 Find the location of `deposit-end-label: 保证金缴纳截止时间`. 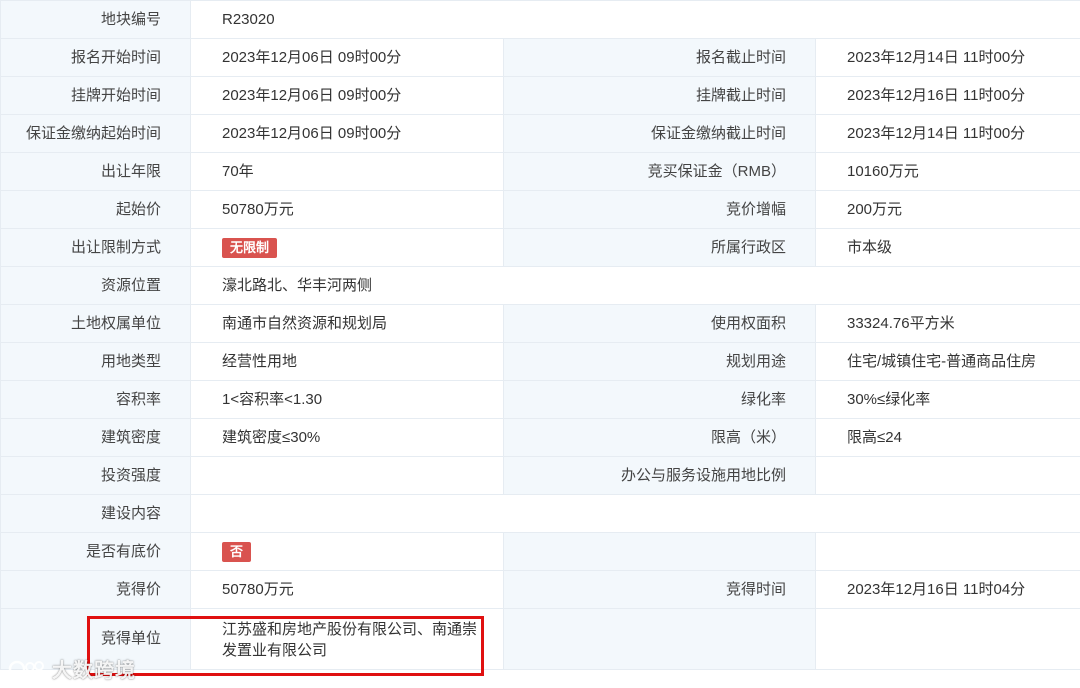

deposit-end-label: 保证金缴纳截止时间 is located at coordinates (659, 133).